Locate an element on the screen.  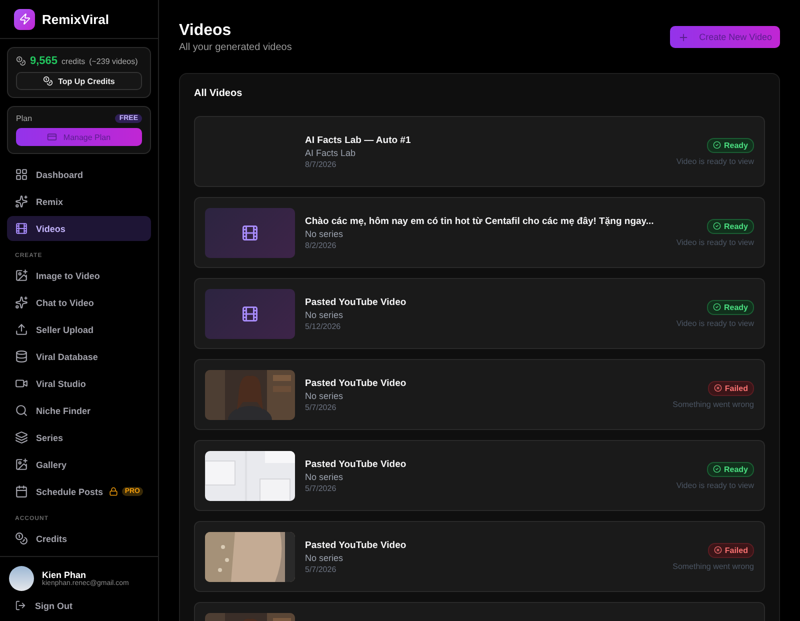
nav-item: Viral Studio is located at coordinates (79, 383).